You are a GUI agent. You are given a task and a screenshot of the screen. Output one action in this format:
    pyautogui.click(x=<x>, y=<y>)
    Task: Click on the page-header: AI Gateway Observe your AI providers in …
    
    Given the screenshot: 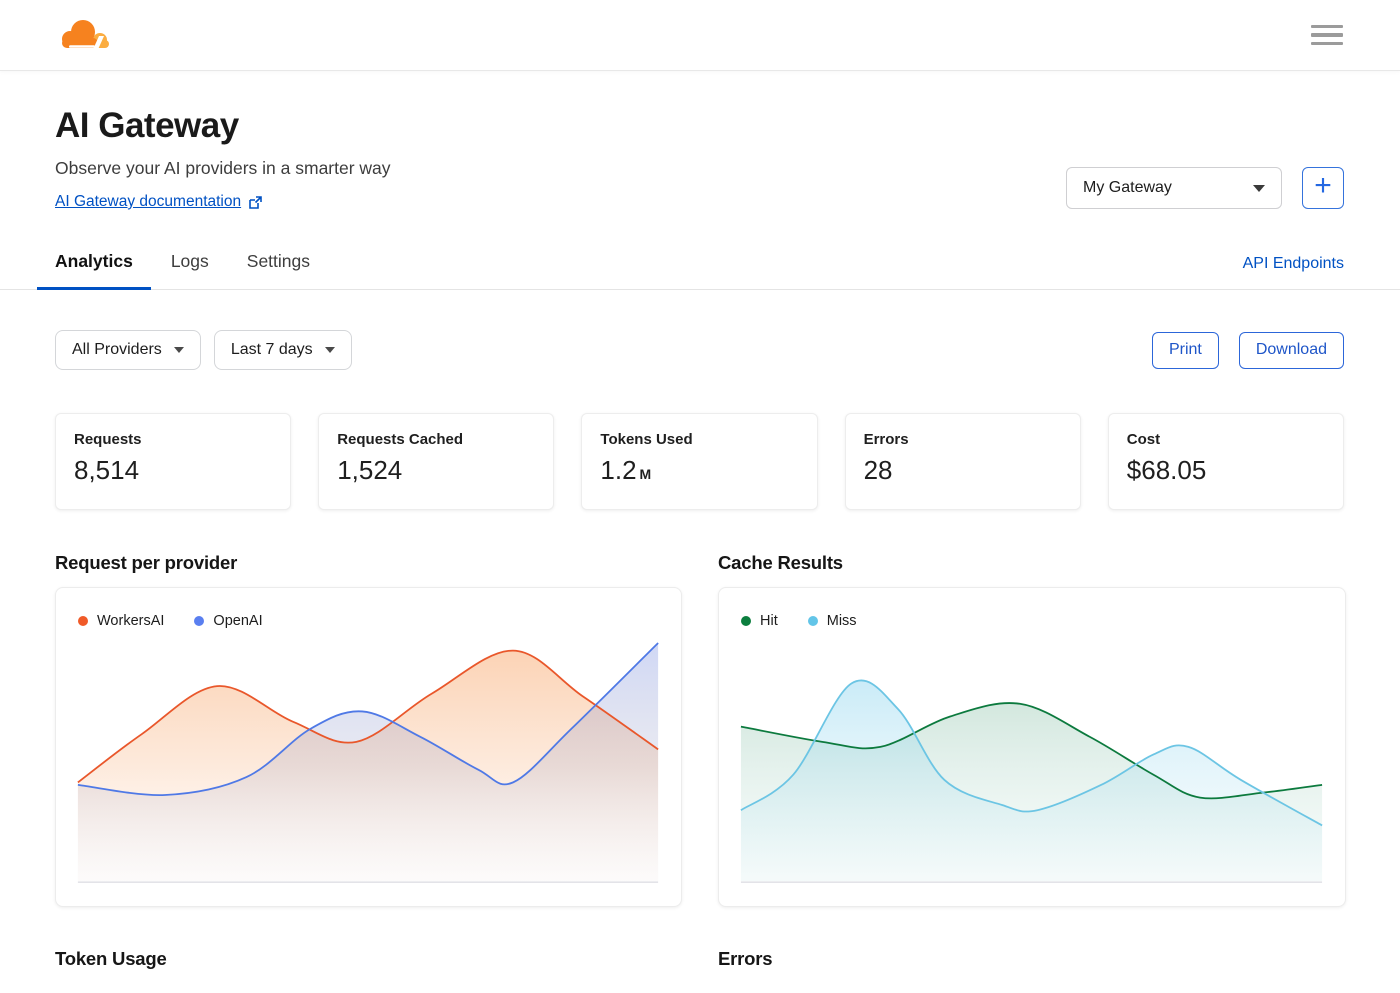 What is the action you would take?
    pyautogui.click(x=699, y=158)
    